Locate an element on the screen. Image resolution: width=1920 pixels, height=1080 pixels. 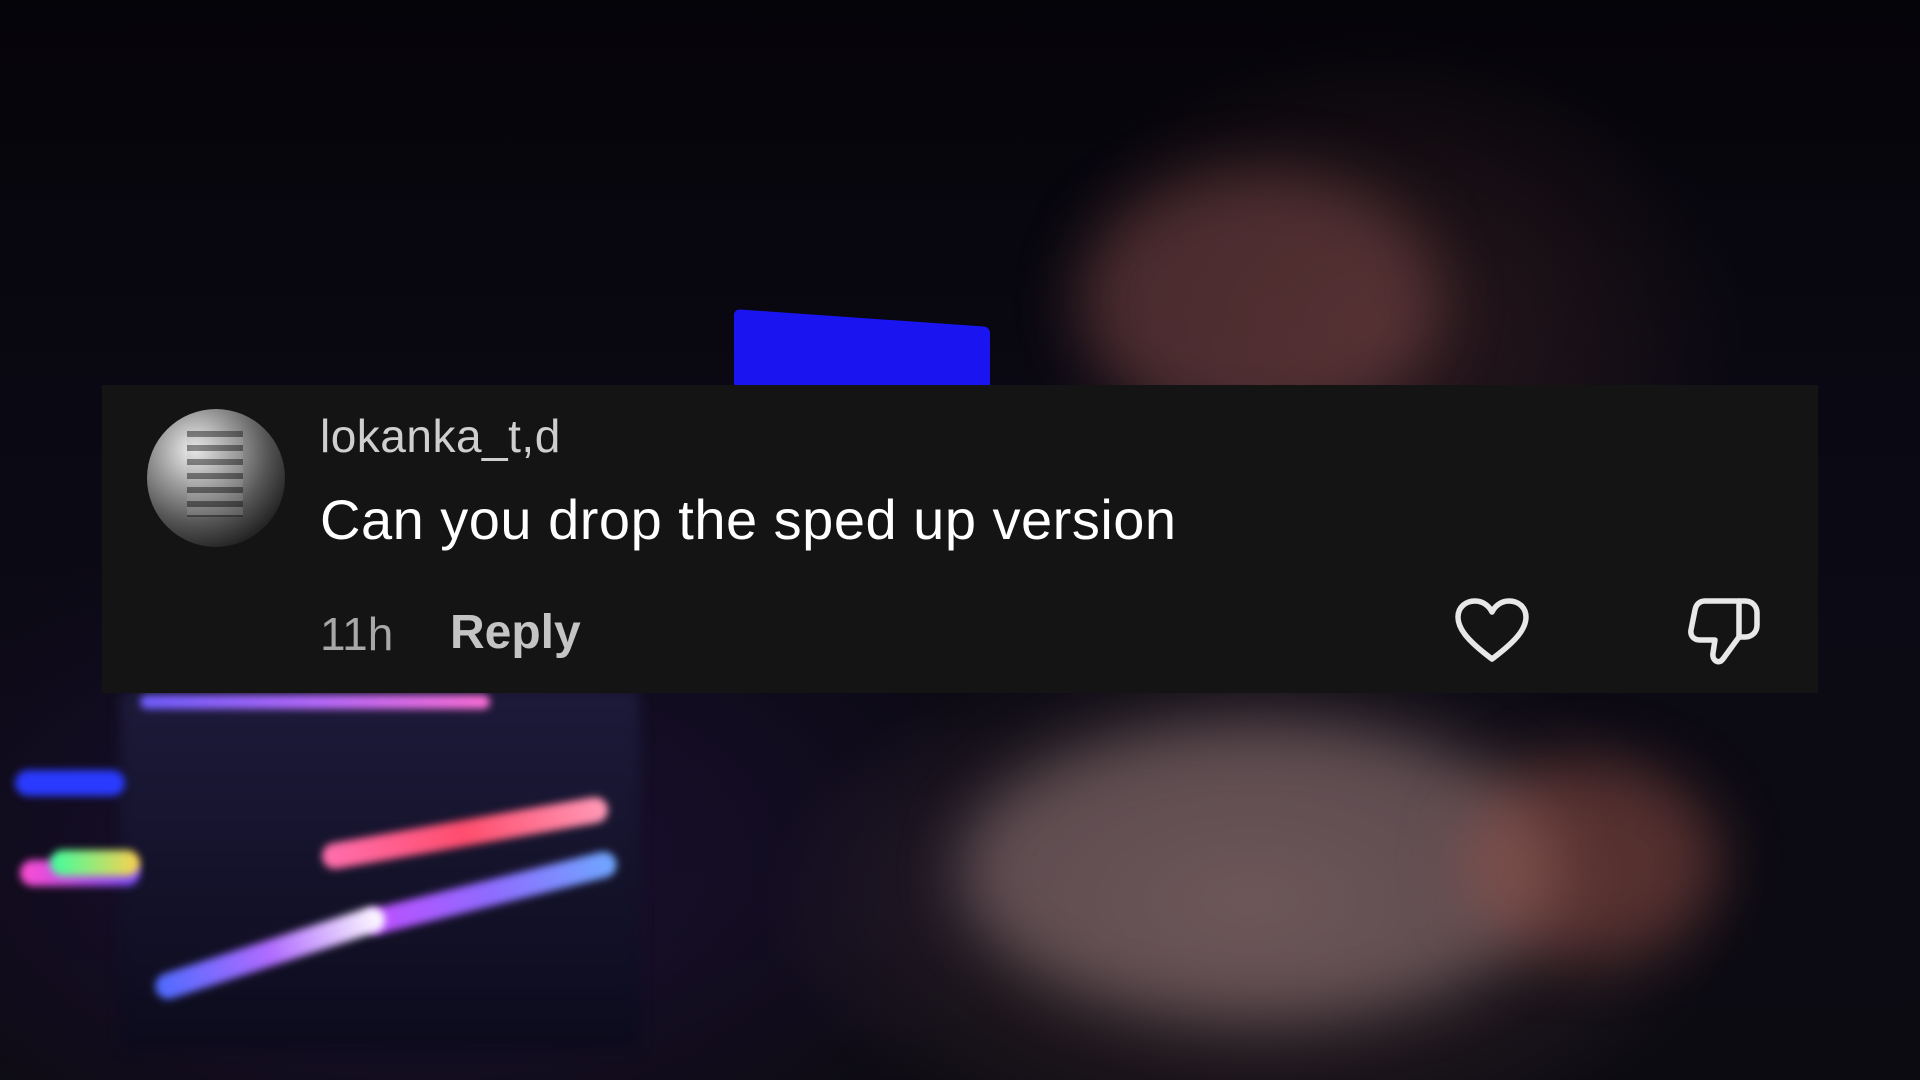
heart-icon is located at coordinates (1492, 630).